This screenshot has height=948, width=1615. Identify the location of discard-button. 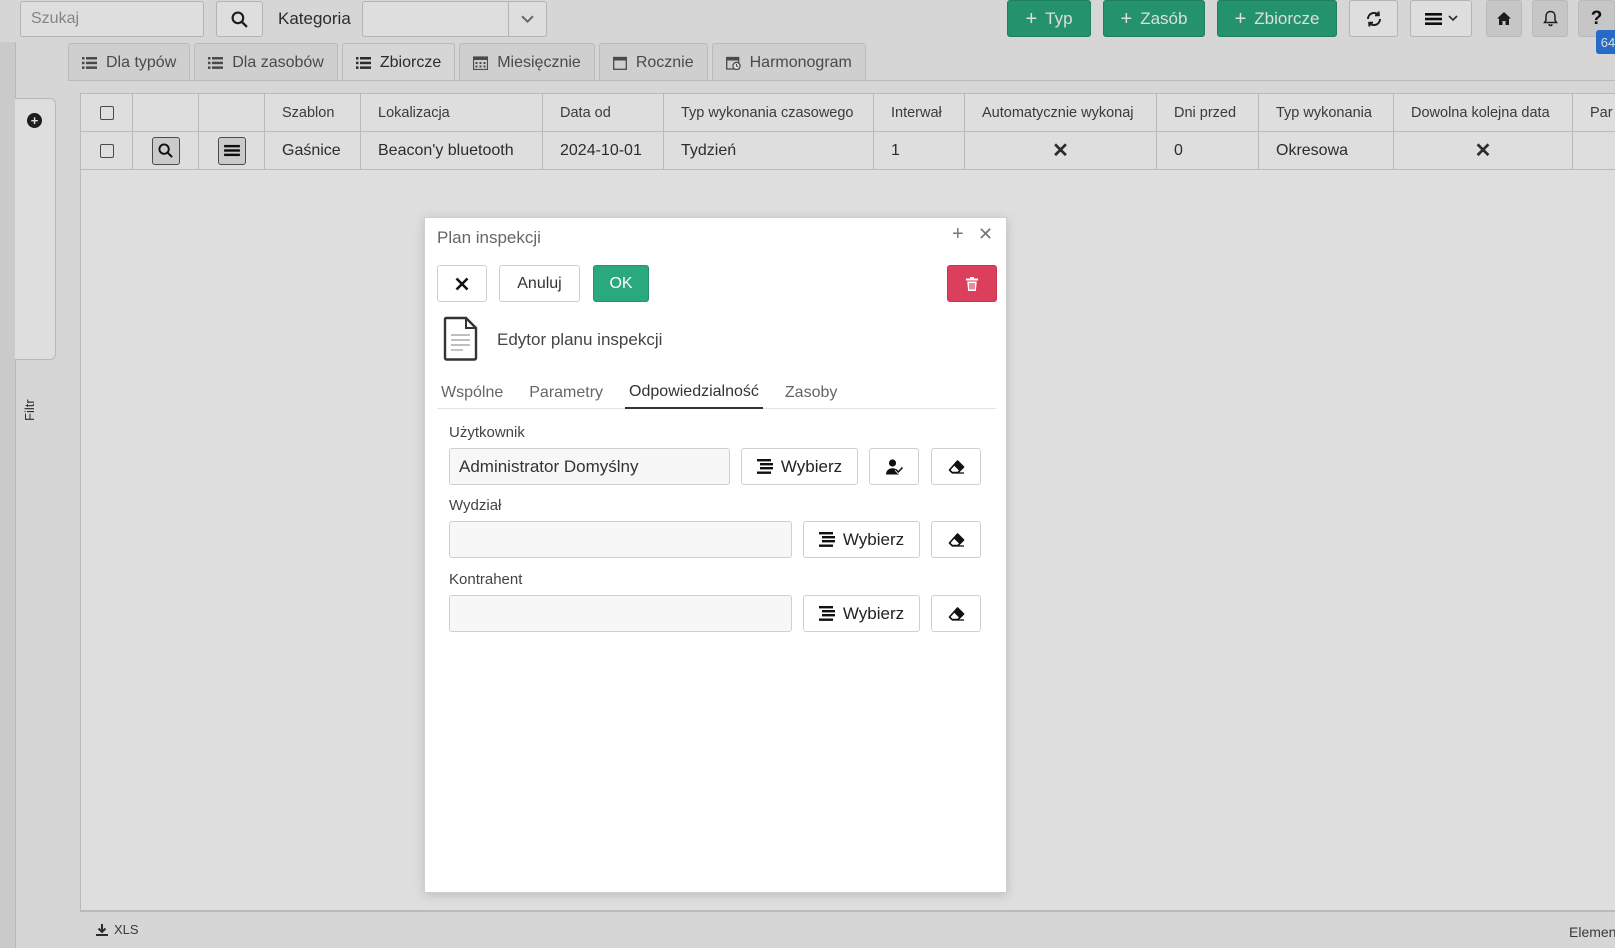
(462, 283).